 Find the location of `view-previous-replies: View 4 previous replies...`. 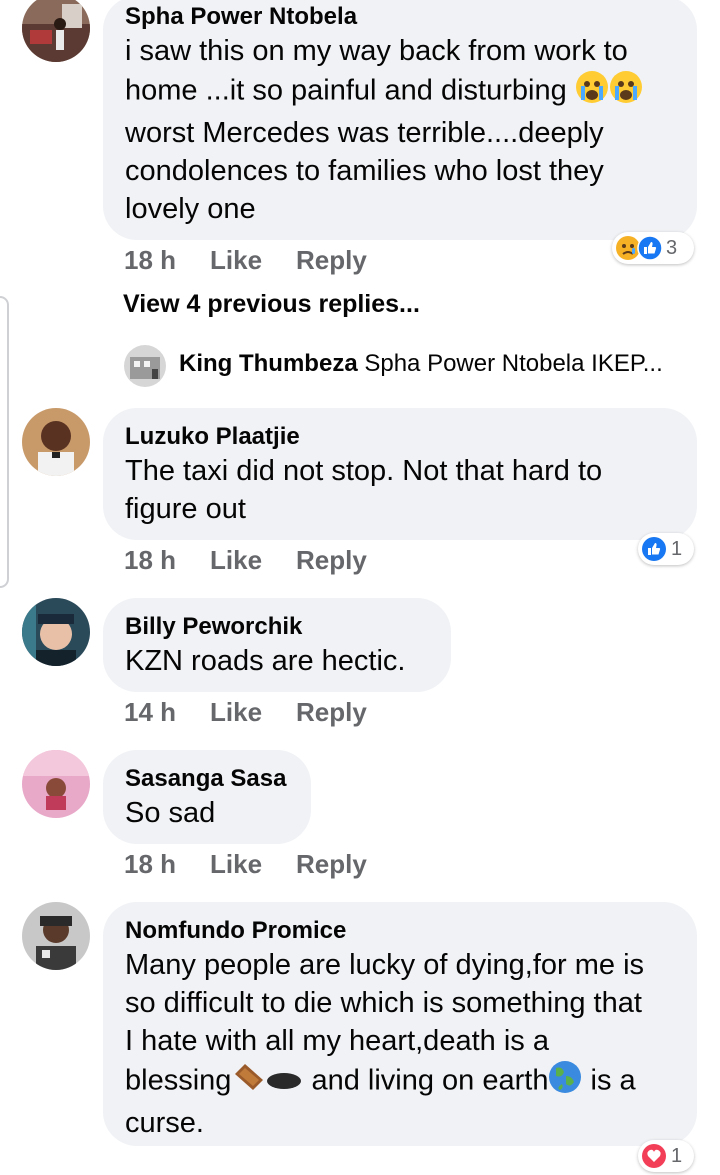

view-previous-replies: View 4 previous replies... is located at coordinates (271, 304).